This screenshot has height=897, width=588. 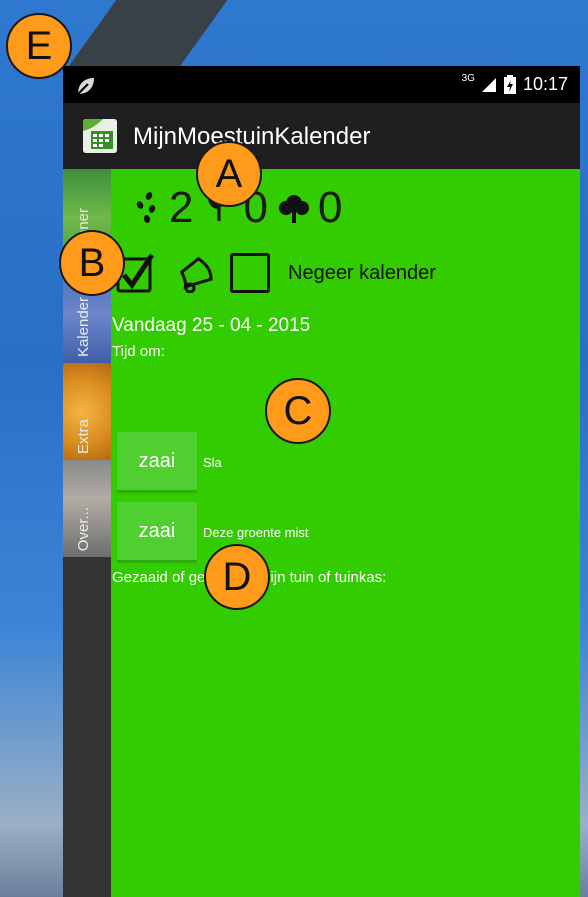 I want to click on network-label: 3G, so click(x=468, y=78).